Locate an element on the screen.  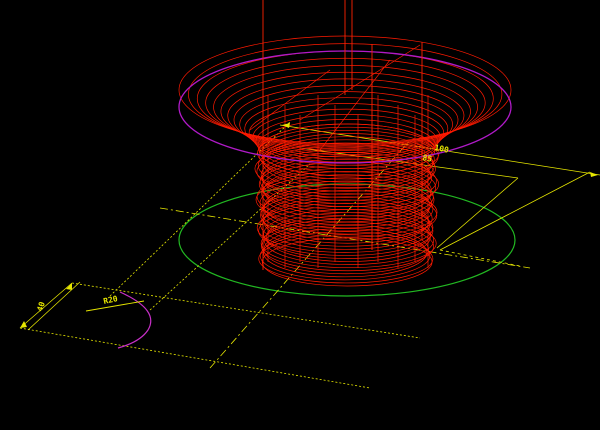
fillet-arc is located at coordinates (134, 320).